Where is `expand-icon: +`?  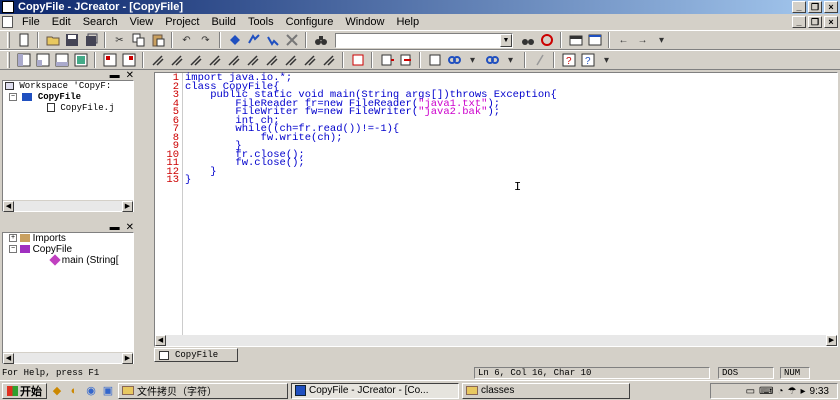
expand-icon: + is located at coordinates (13, 238).